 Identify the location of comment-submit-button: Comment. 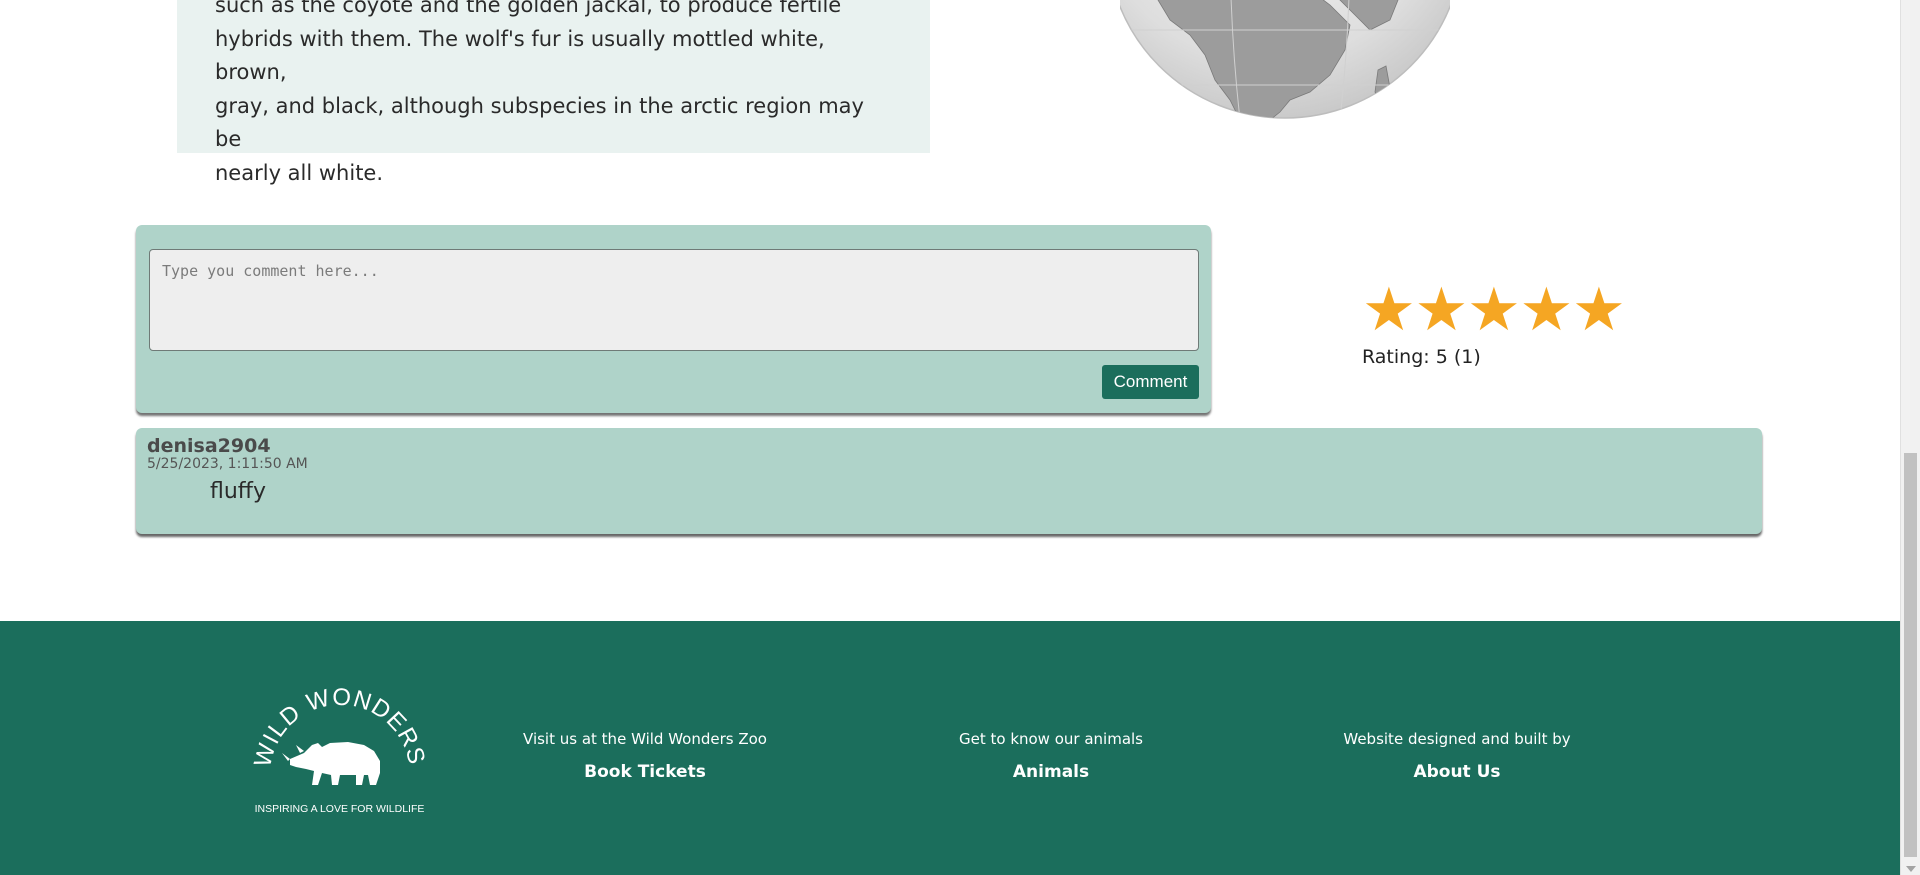
(1150, 382).